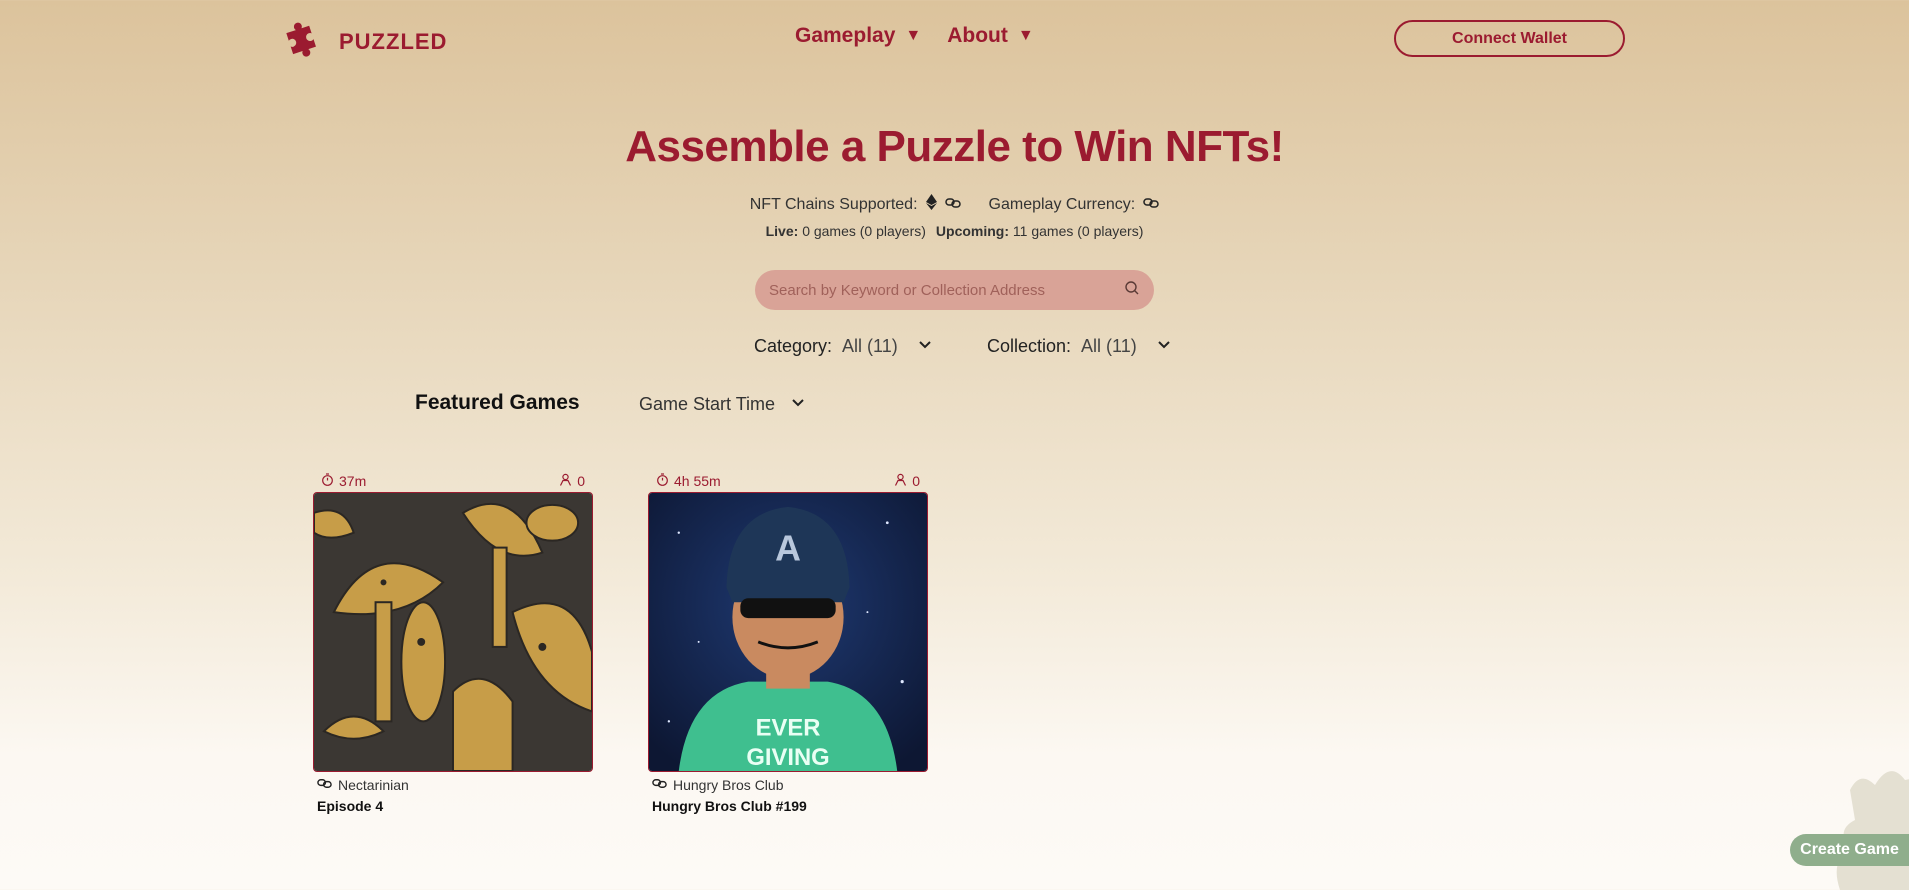 The width and height of the screenshot is (1909, 890). What do you see at coordinates (350, 806) in the screenshot?
I see `game-name: Episode 4` at bounding box center [350, 806].